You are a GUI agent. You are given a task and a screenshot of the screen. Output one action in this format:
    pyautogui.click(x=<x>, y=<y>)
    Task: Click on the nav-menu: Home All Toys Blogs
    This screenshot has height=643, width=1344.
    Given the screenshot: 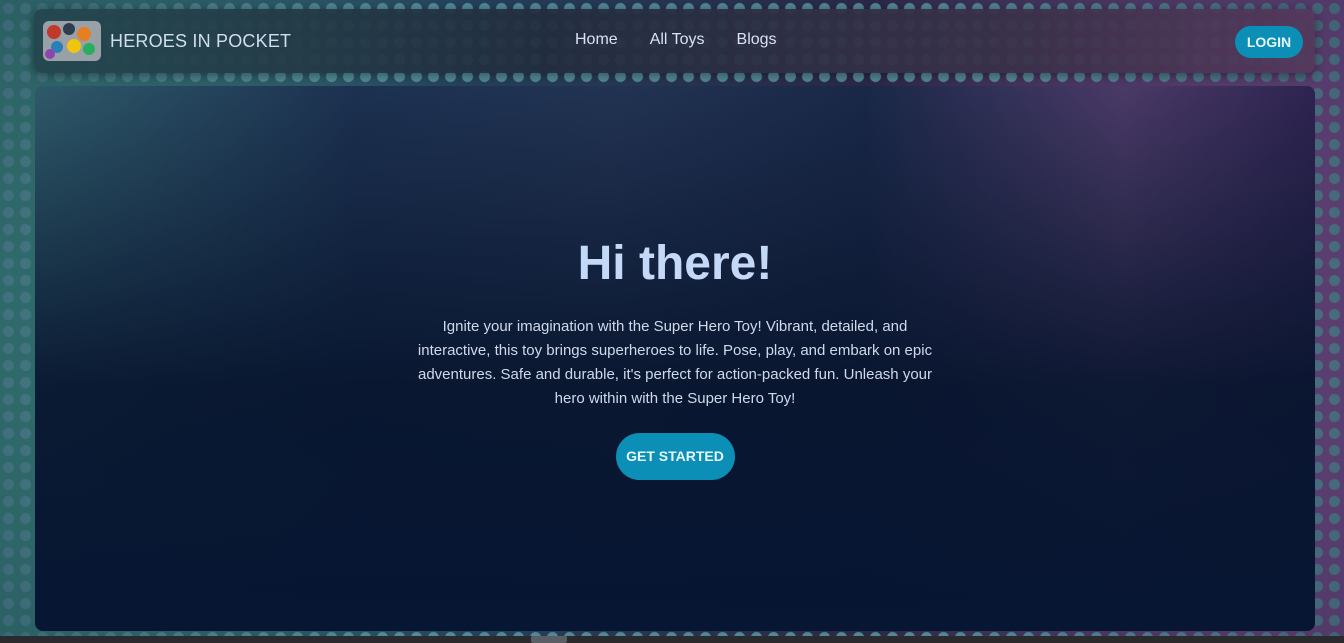 What is the action you would take?
    pyautogui.click(x=676, y=40)
    